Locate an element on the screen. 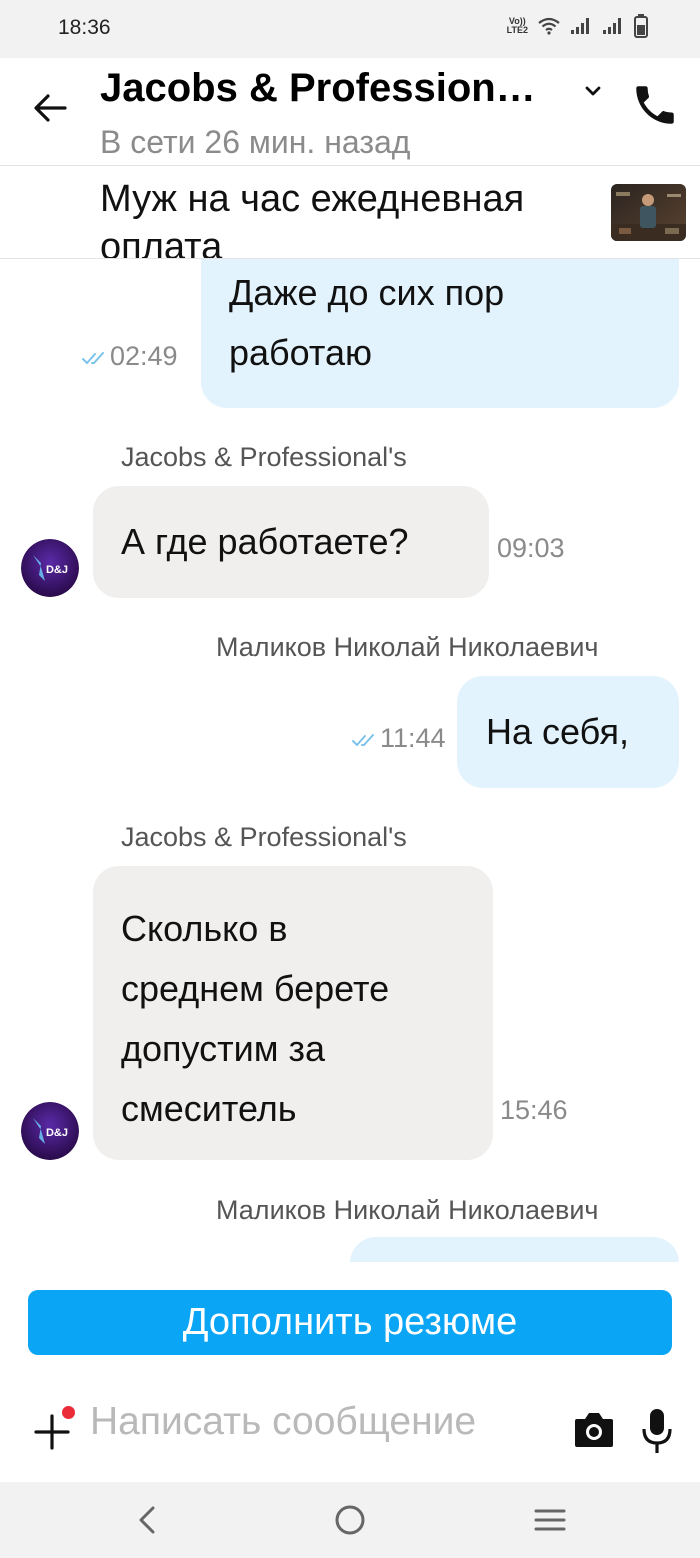 This screenshot has height=1558, width=700. back-button is located at coordinates (50, 108).